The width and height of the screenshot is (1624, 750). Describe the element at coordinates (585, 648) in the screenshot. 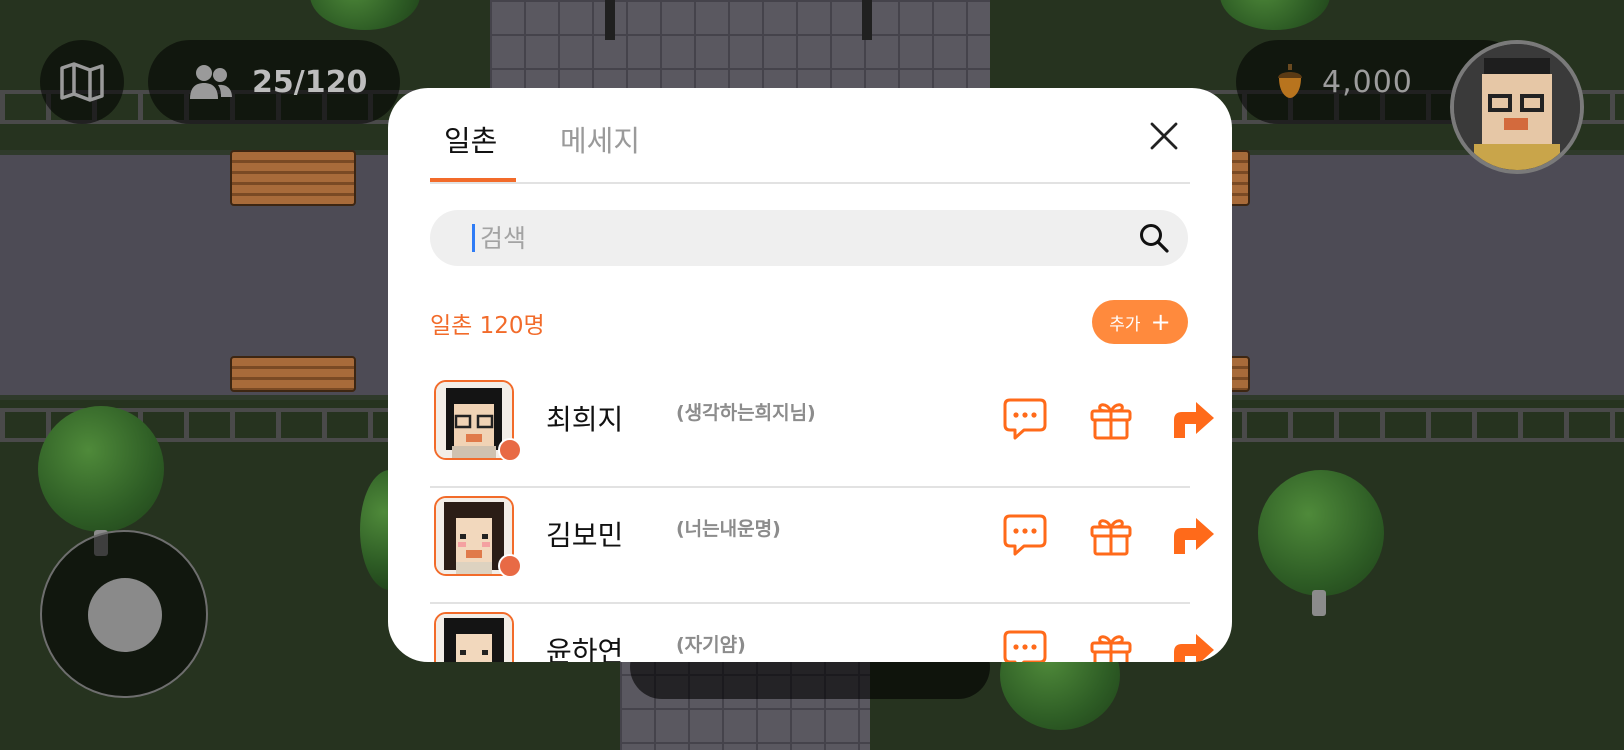

I see `friend-name: 윤하연` at that location.